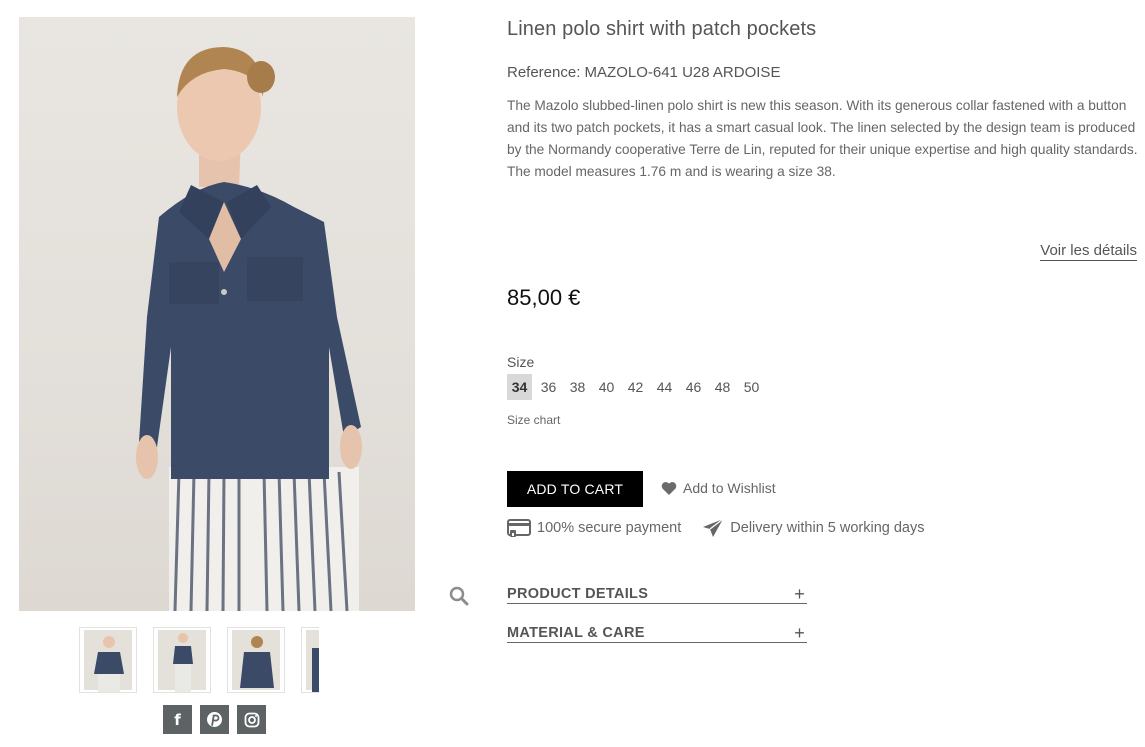  I want to click on delivery-info: Delivery within 5 working days, so click(813, 528).